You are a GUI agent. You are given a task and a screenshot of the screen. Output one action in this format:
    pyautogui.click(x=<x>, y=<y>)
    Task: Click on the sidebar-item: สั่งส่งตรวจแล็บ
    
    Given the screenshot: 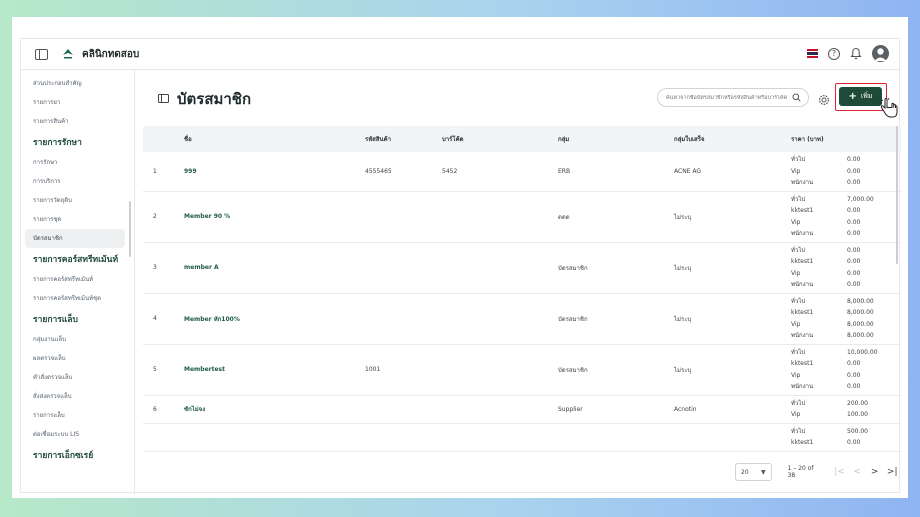 What is the action you would take?
    pyautogui.click(x=75, y=396)
    